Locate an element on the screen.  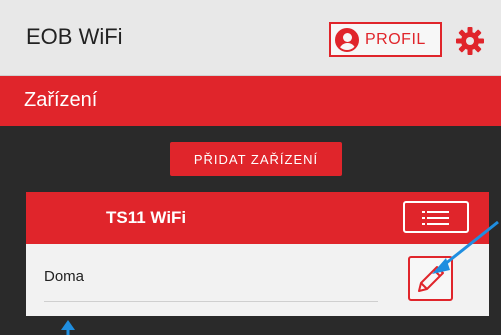
gear-icon is located at coordinates (470, 41).